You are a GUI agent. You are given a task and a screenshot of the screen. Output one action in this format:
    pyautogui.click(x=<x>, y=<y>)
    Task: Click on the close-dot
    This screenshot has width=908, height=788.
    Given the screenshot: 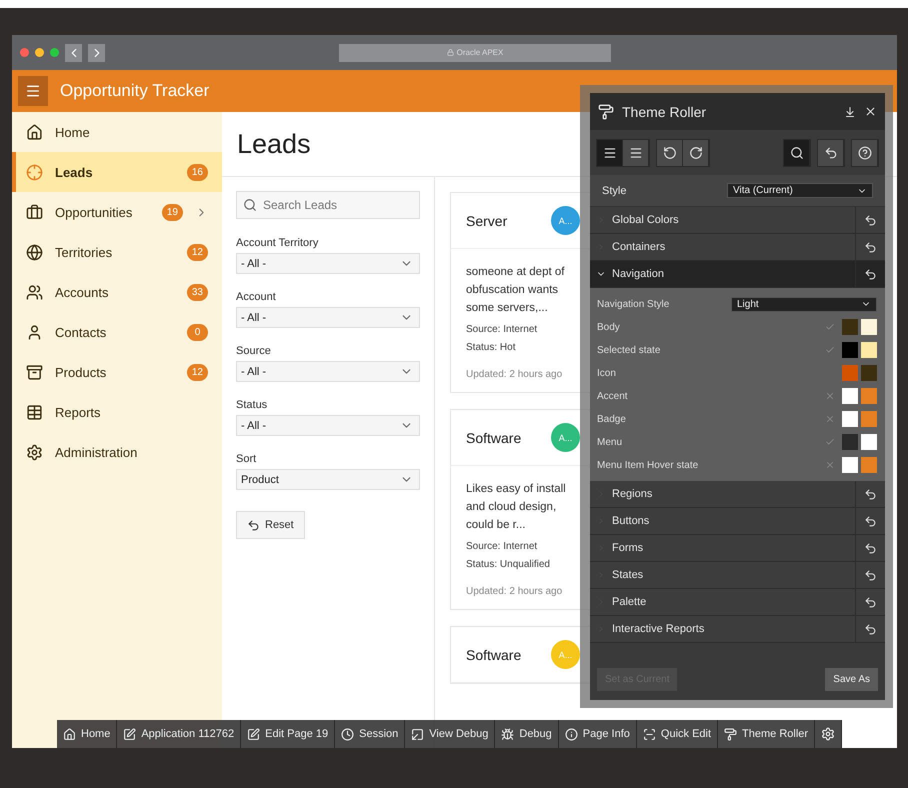 What is the action you would take?
    pyautogui.click(x=24, y=52)
    